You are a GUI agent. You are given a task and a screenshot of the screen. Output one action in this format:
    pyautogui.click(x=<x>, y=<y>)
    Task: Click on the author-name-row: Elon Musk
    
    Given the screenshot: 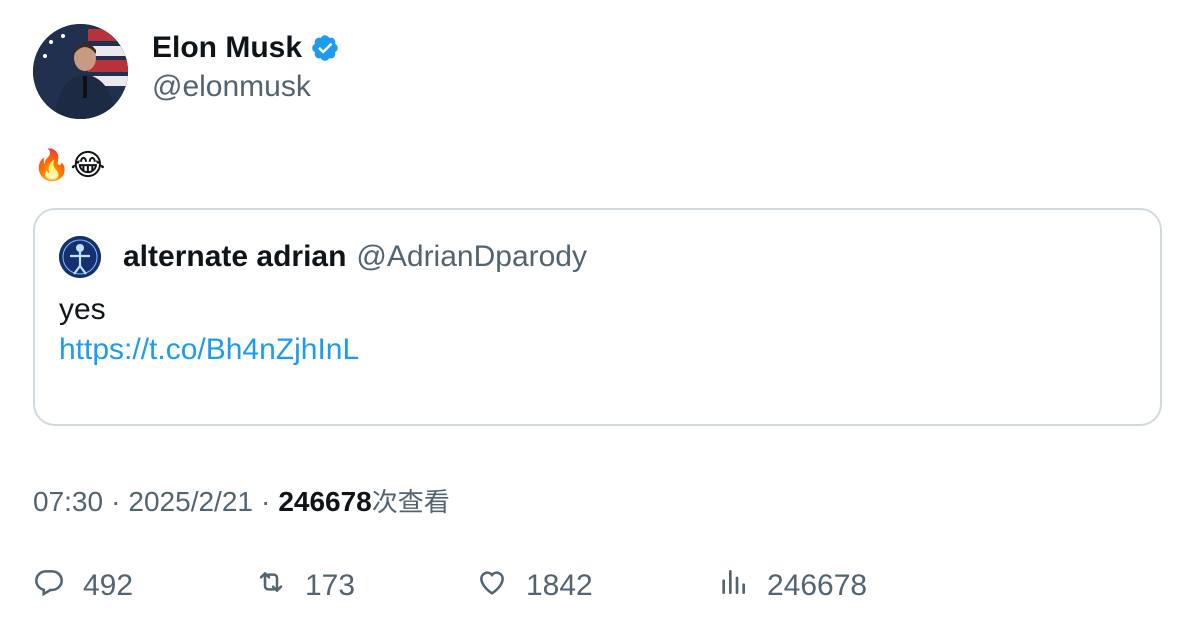 What is the action you would take?
    pyautogui.click(x=246, y=48)
    